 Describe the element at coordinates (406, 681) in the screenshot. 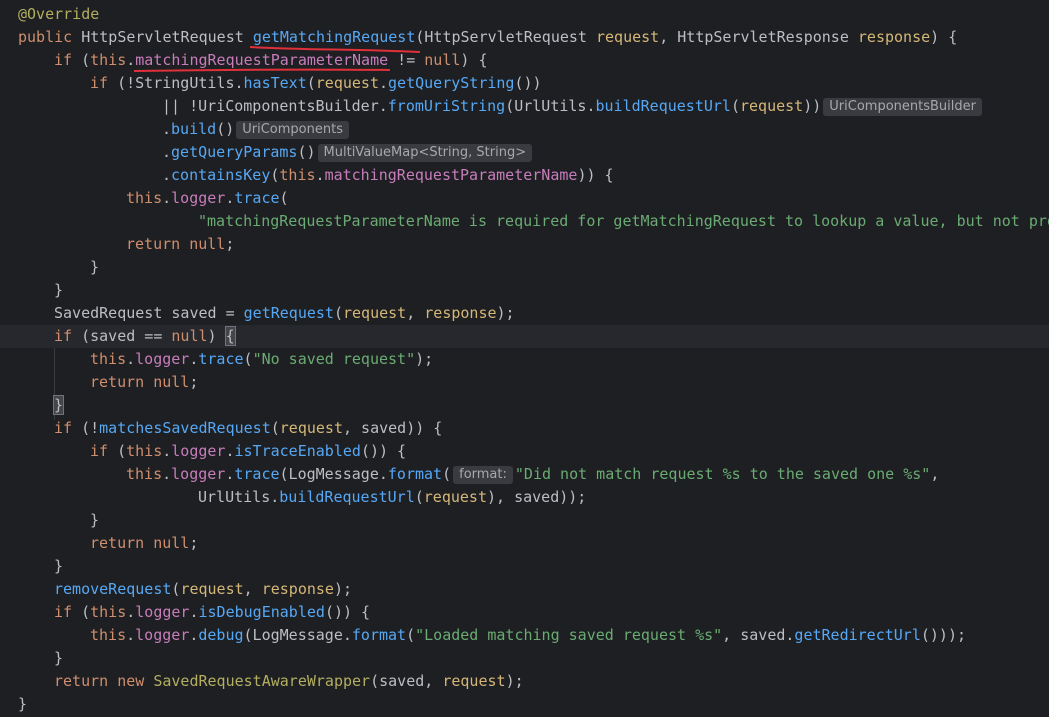

I see `code-token: (saved,` at that location.